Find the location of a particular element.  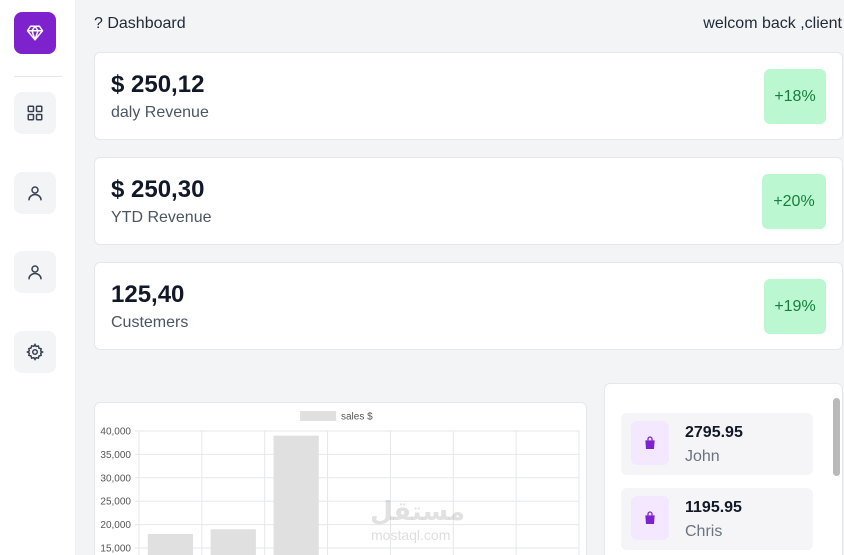

stat-label: daly Revenue is located at coordinates (160, 112).